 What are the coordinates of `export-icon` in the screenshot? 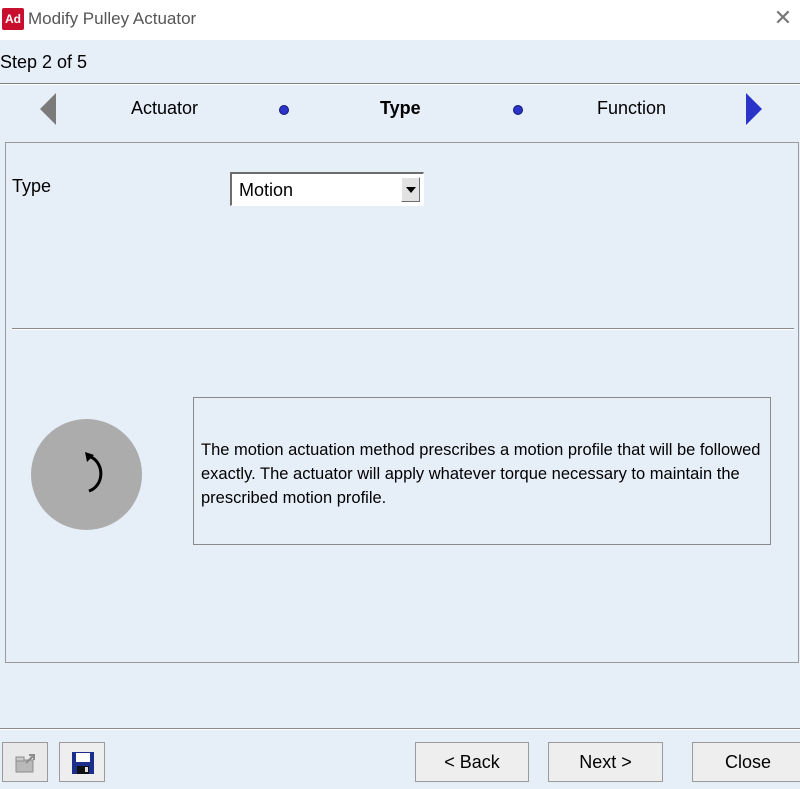 It's located at (25, 763).